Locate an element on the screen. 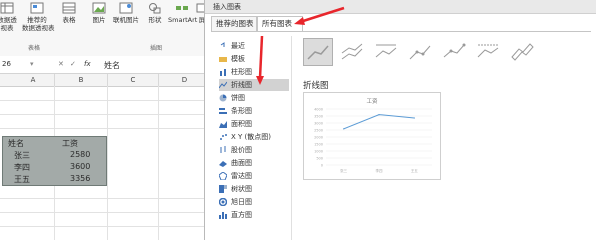 The height and width of the screenshot is (240, 596). category-area: 面积图 is located at coordinates (254, 124).